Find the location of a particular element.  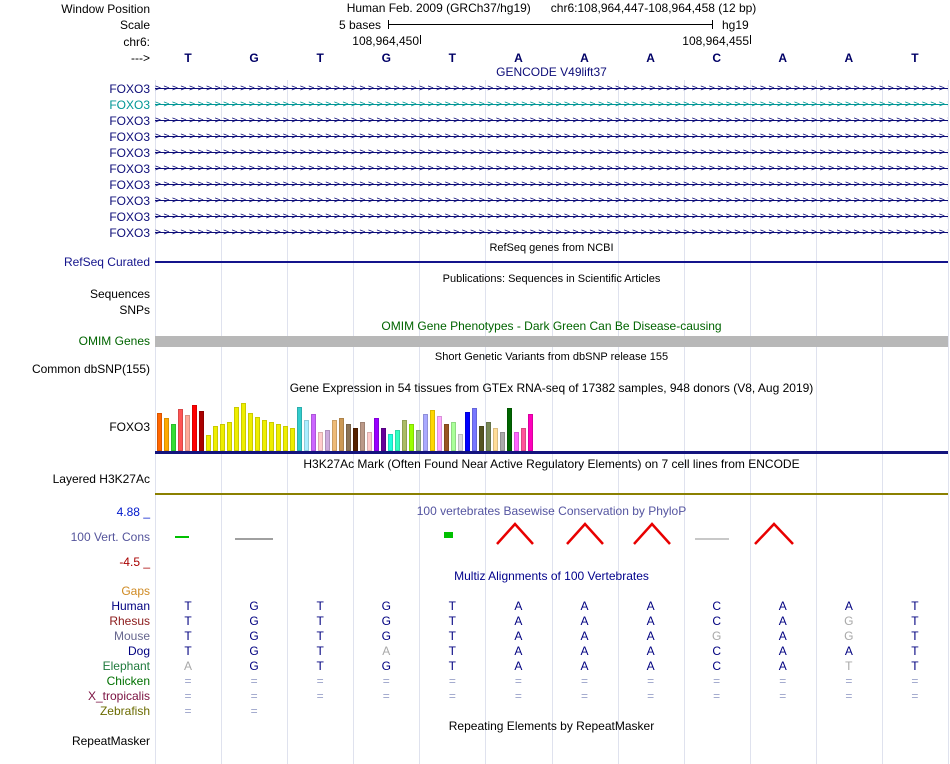

species-label: Dog is located at coordinates (75, 651).